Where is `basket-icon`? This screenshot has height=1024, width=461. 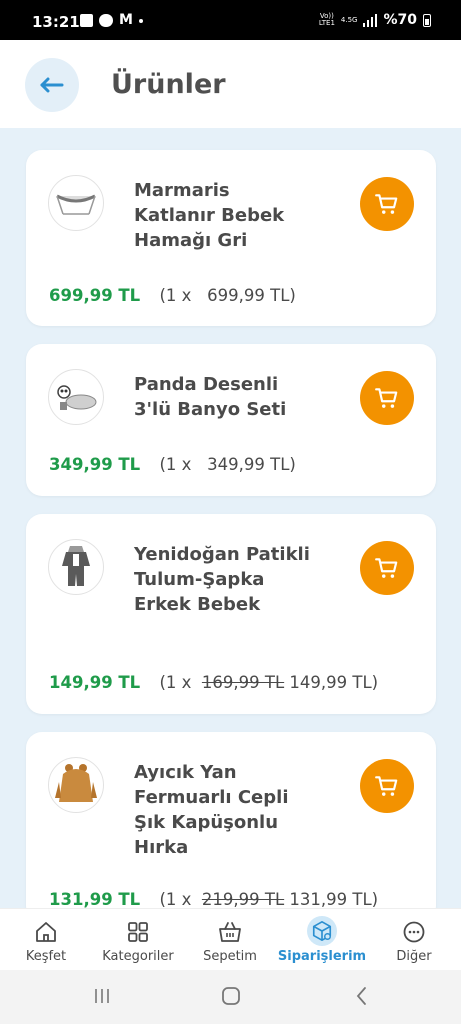
basket-icon is located at coordinates (230, 932).